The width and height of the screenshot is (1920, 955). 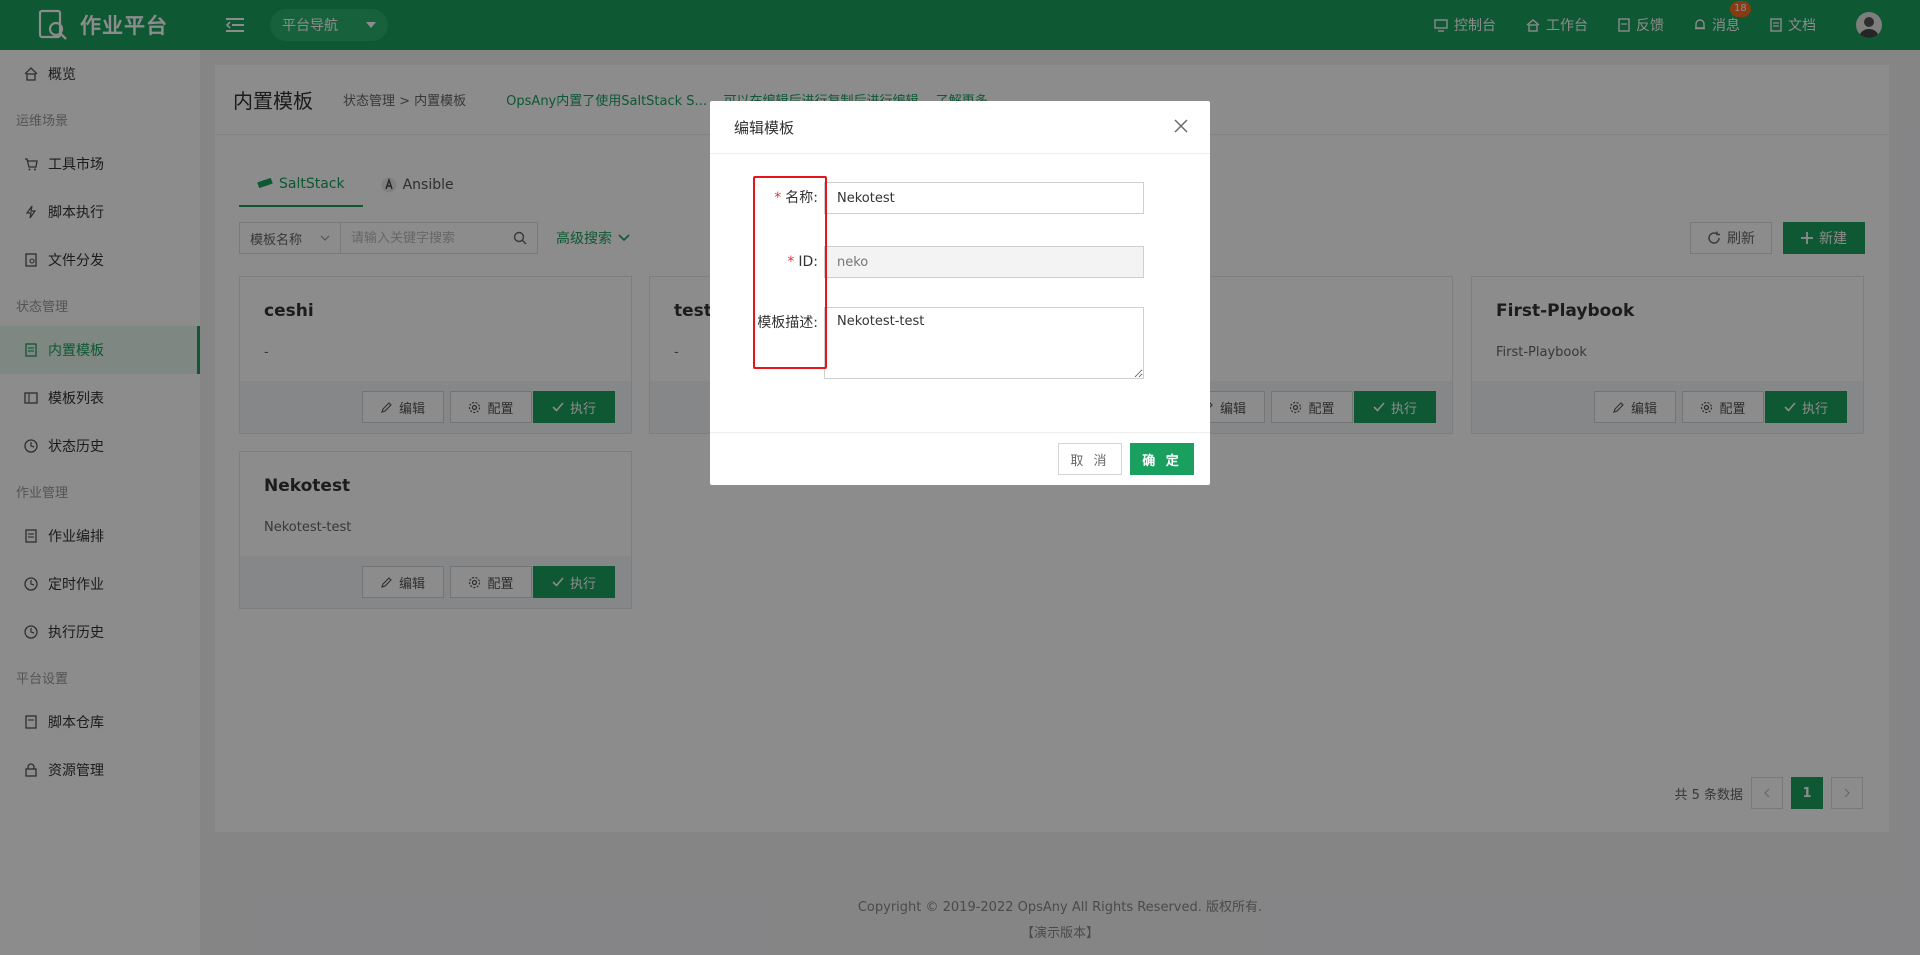 I want to click on modal-header: 编辑模板, so click(x=960, y=127).